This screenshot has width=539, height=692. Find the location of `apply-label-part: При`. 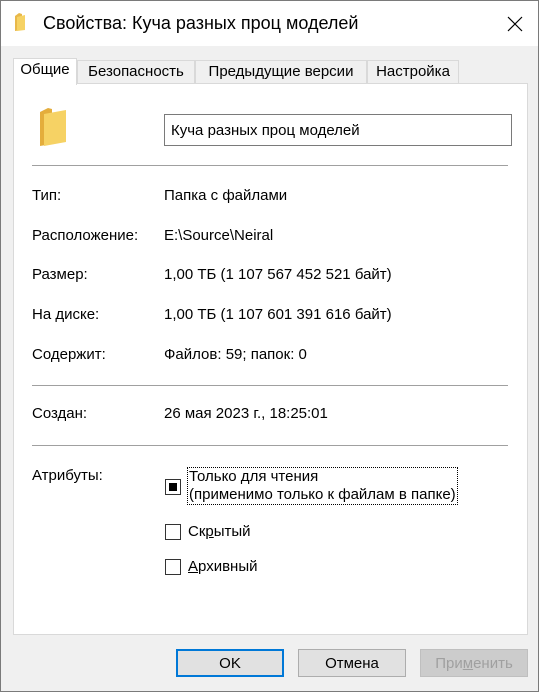

apply-label-part: При is located at coordinates (449, 663).